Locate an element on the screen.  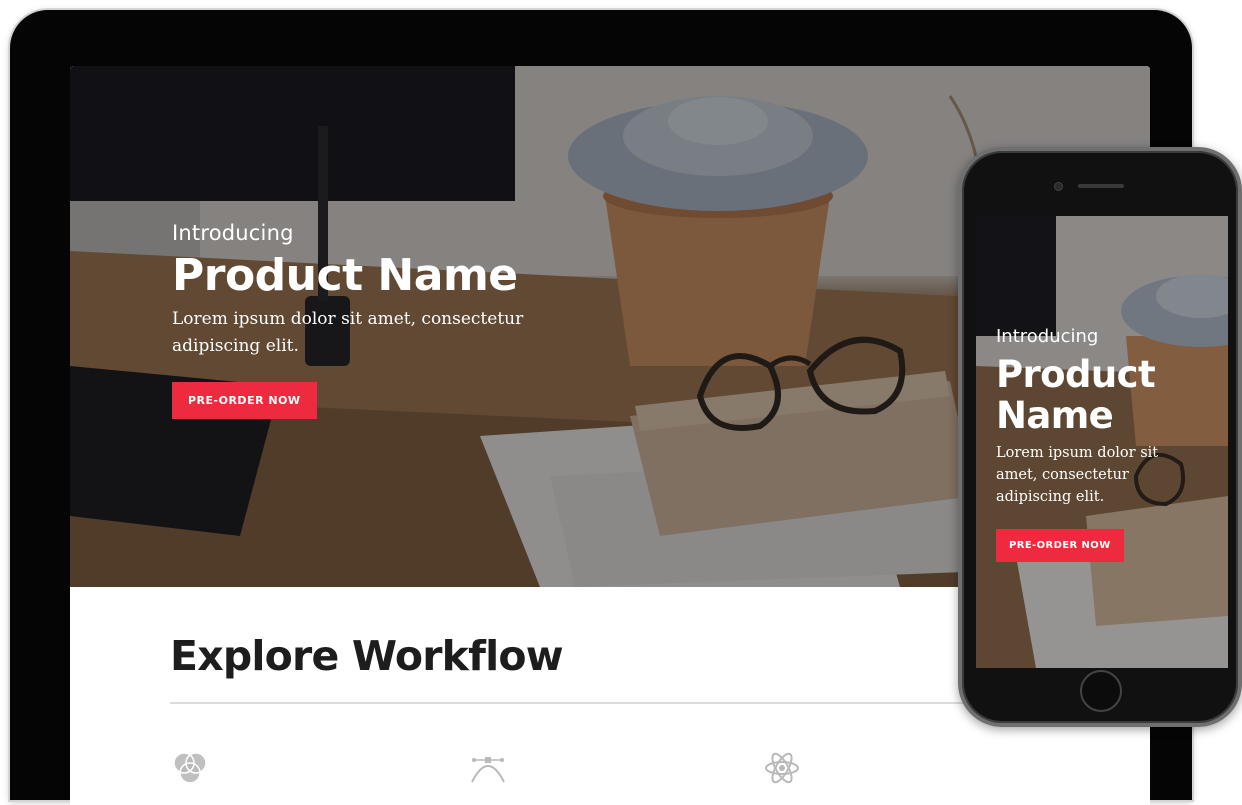
venn-diagram-icon is located at coordinates (190, 768).